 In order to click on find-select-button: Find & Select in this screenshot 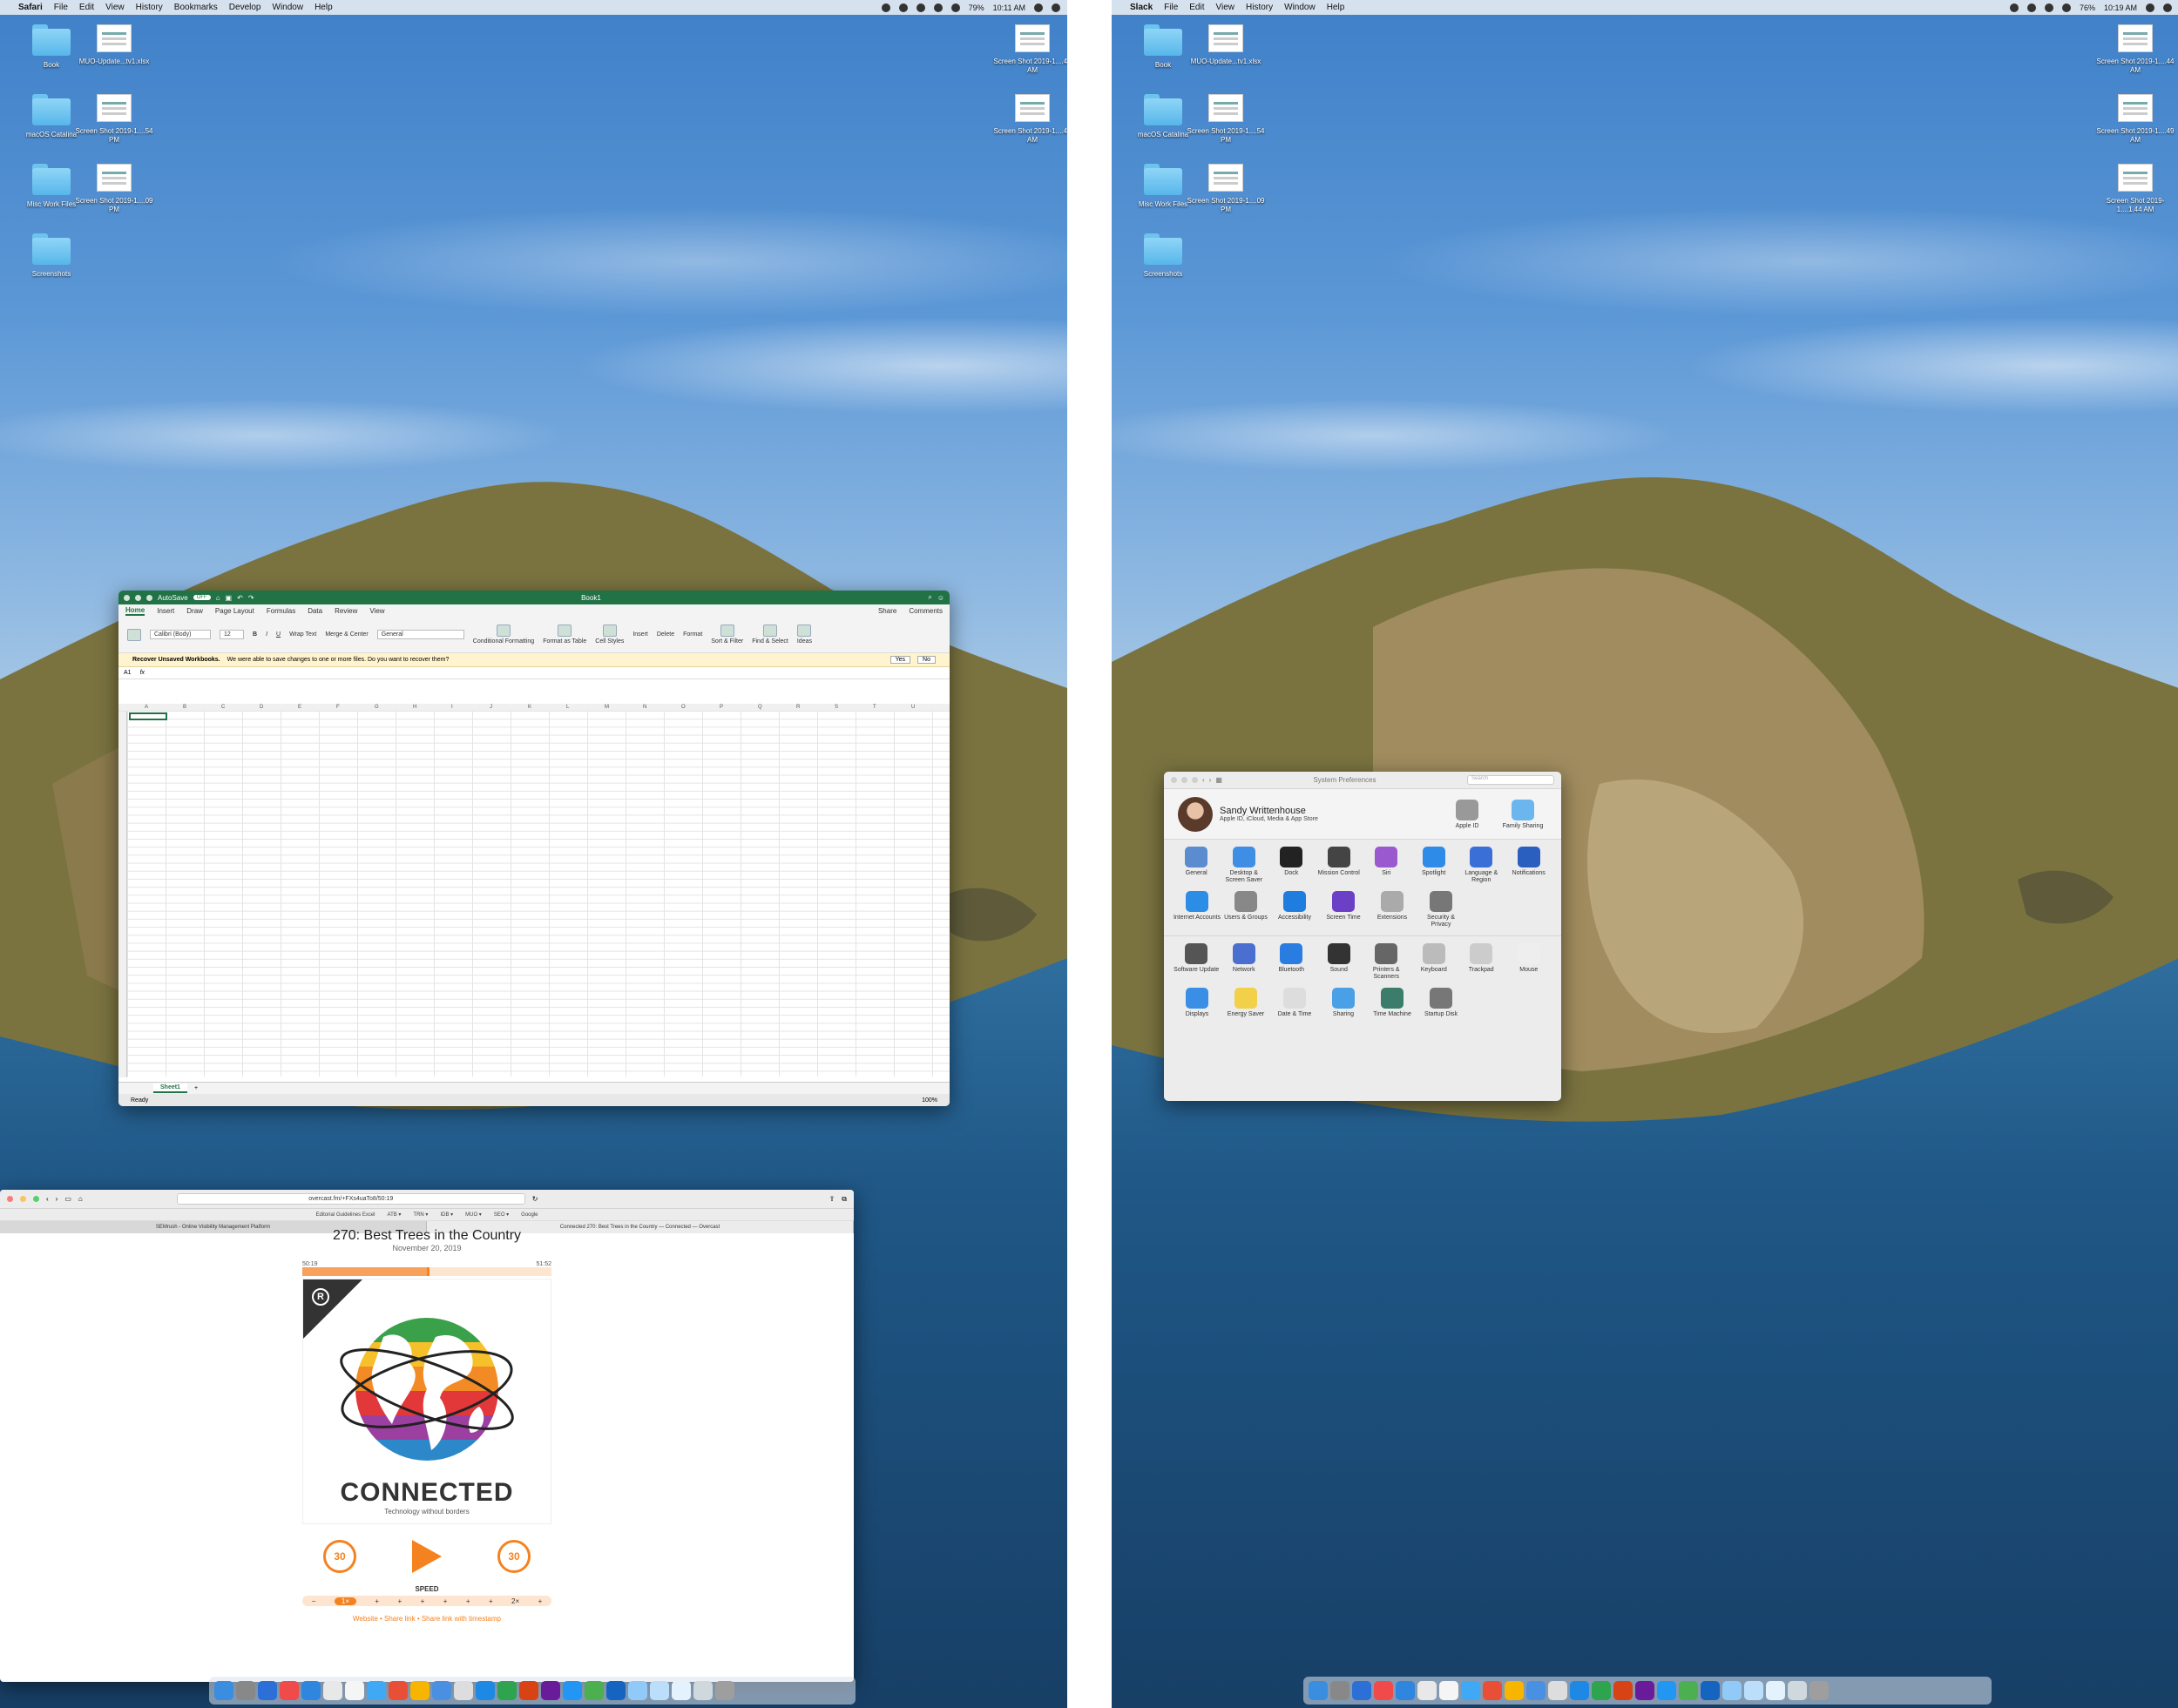, I will do `click(770, 634)`.